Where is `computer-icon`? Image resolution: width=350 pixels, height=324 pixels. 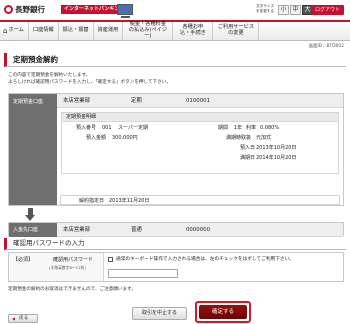
computer-icon is located at coordinates (125, 11).